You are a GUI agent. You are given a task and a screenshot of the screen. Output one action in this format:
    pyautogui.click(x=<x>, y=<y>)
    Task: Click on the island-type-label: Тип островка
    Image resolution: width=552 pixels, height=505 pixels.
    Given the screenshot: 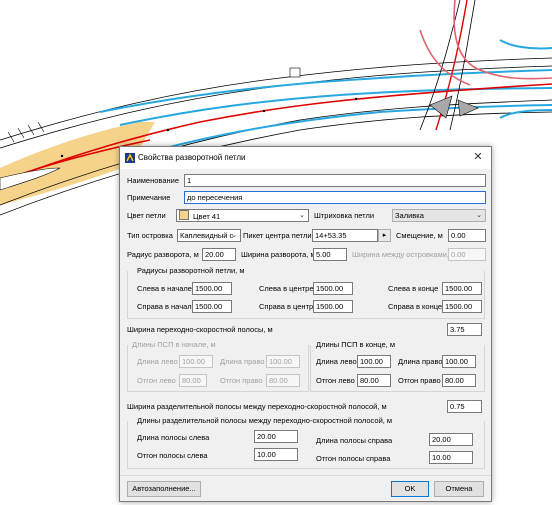 What is the action you would take?
    pyautogui.click(x=150, y=235)
    